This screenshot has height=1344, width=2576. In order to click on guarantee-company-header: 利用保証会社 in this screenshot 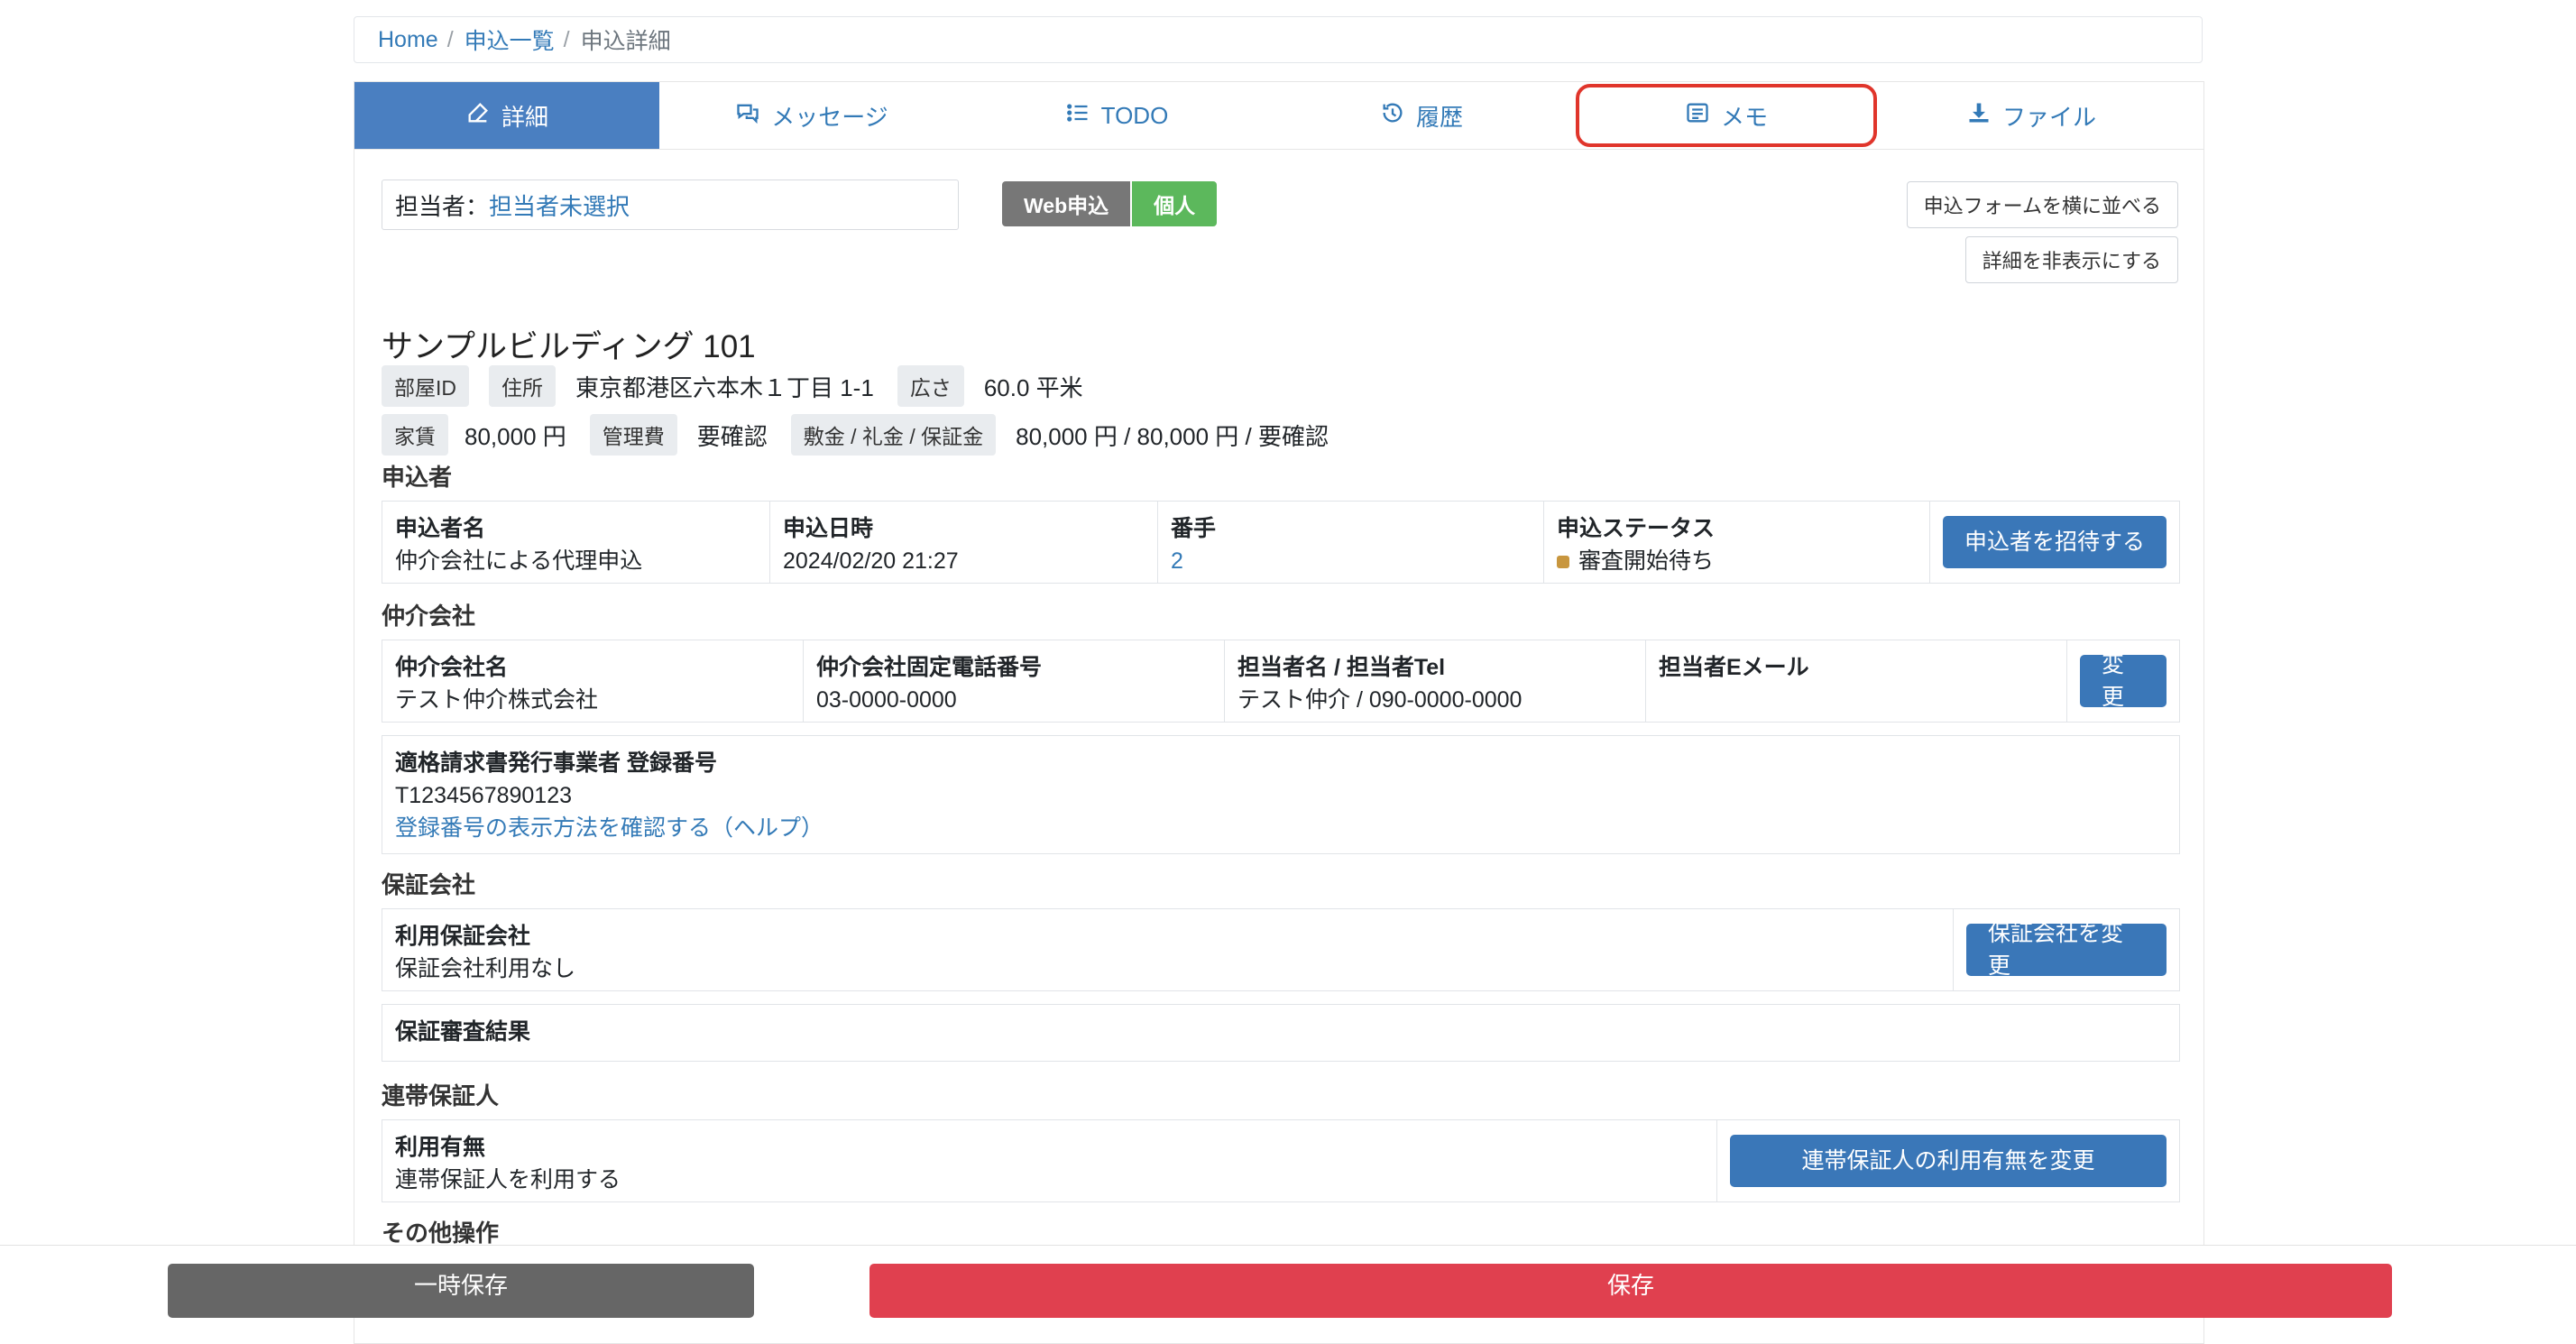, I will do `click(463, 936)`.